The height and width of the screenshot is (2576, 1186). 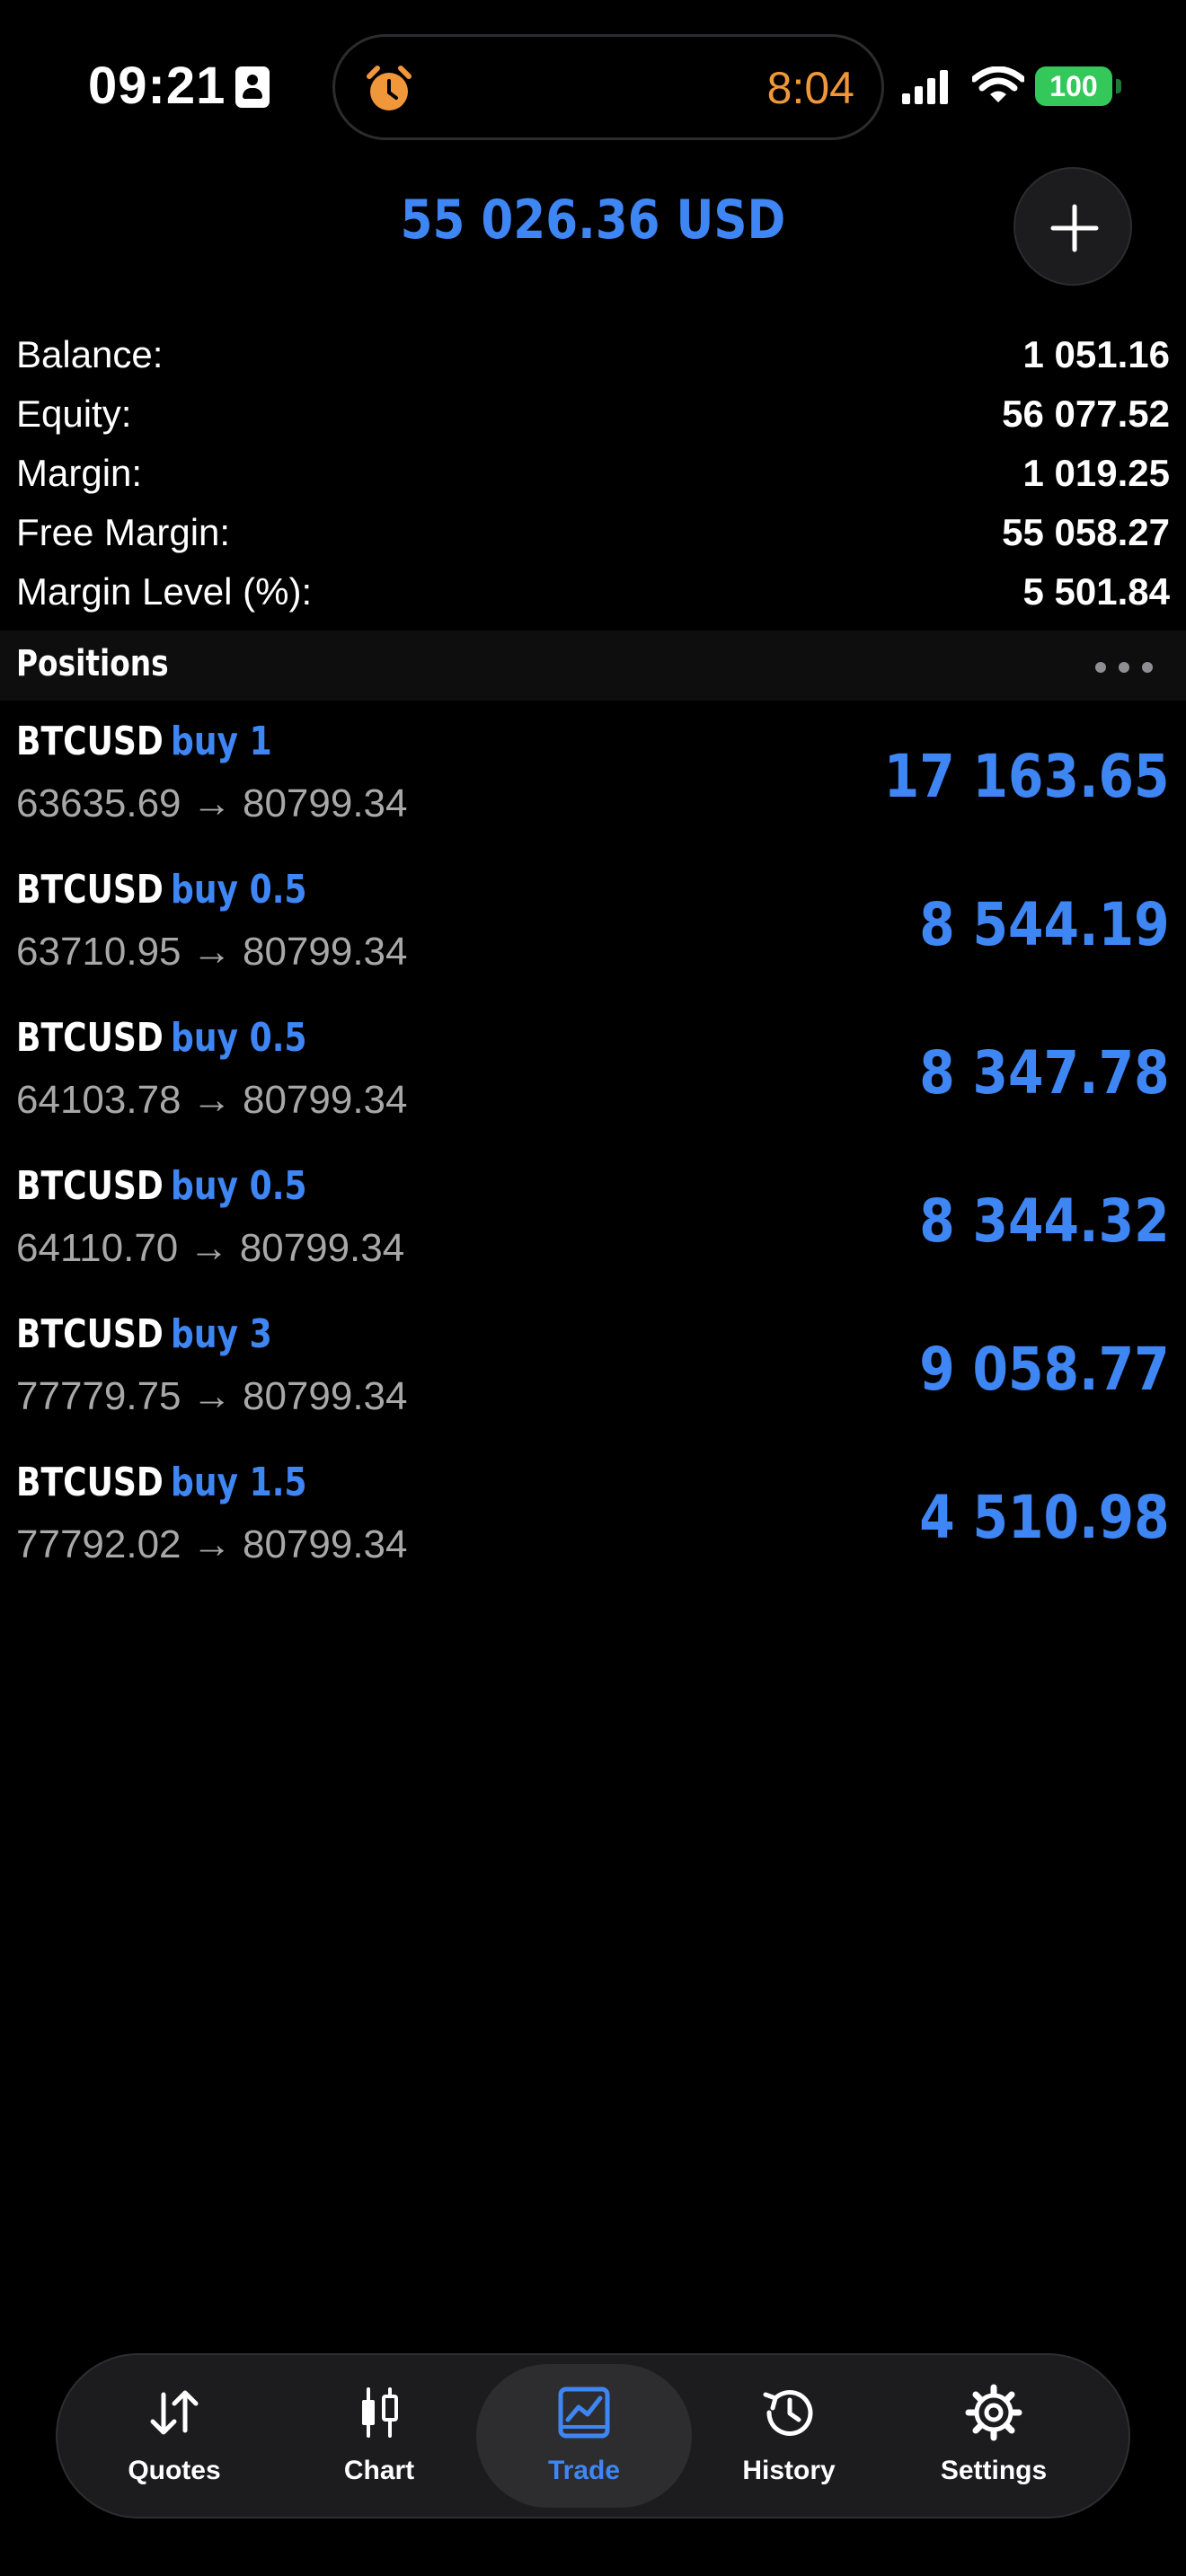 What do you see at coordinates (210, 1248) in the screenshot?
I see `position-prices: 64110.70 → 80799.34` at bounding box center [210, 1248].